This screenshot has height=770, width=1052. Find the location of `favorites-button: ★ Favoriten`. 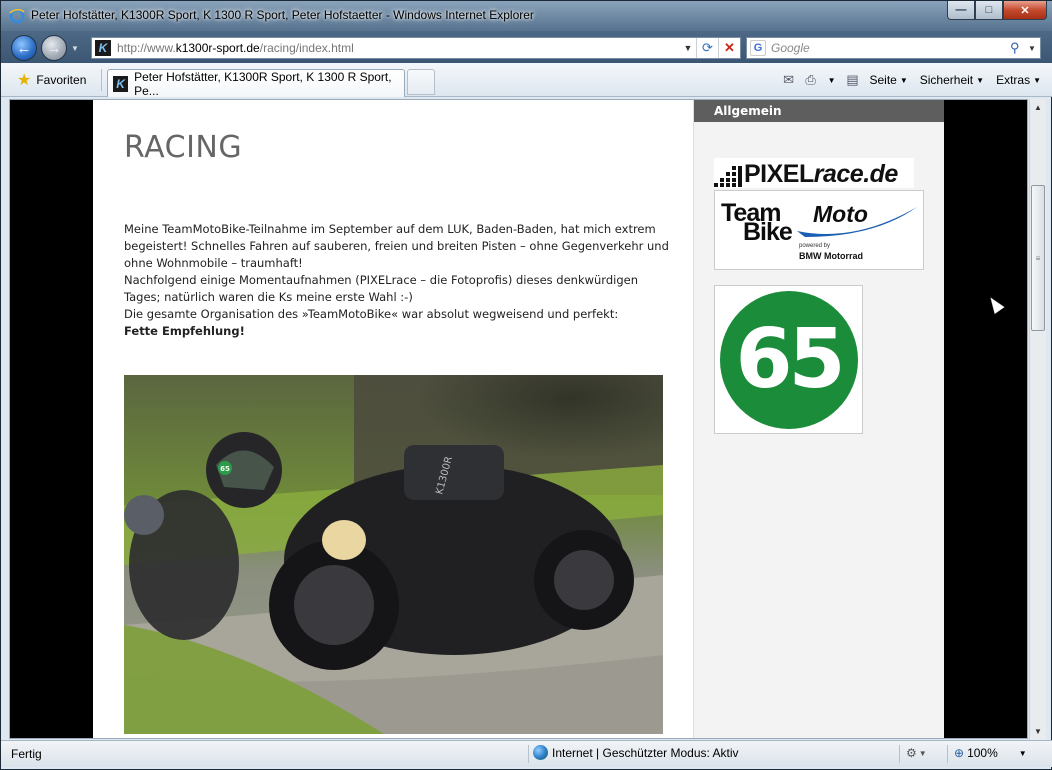

favorites-button: ★ Favoriten is located at coordinates (51, 80).